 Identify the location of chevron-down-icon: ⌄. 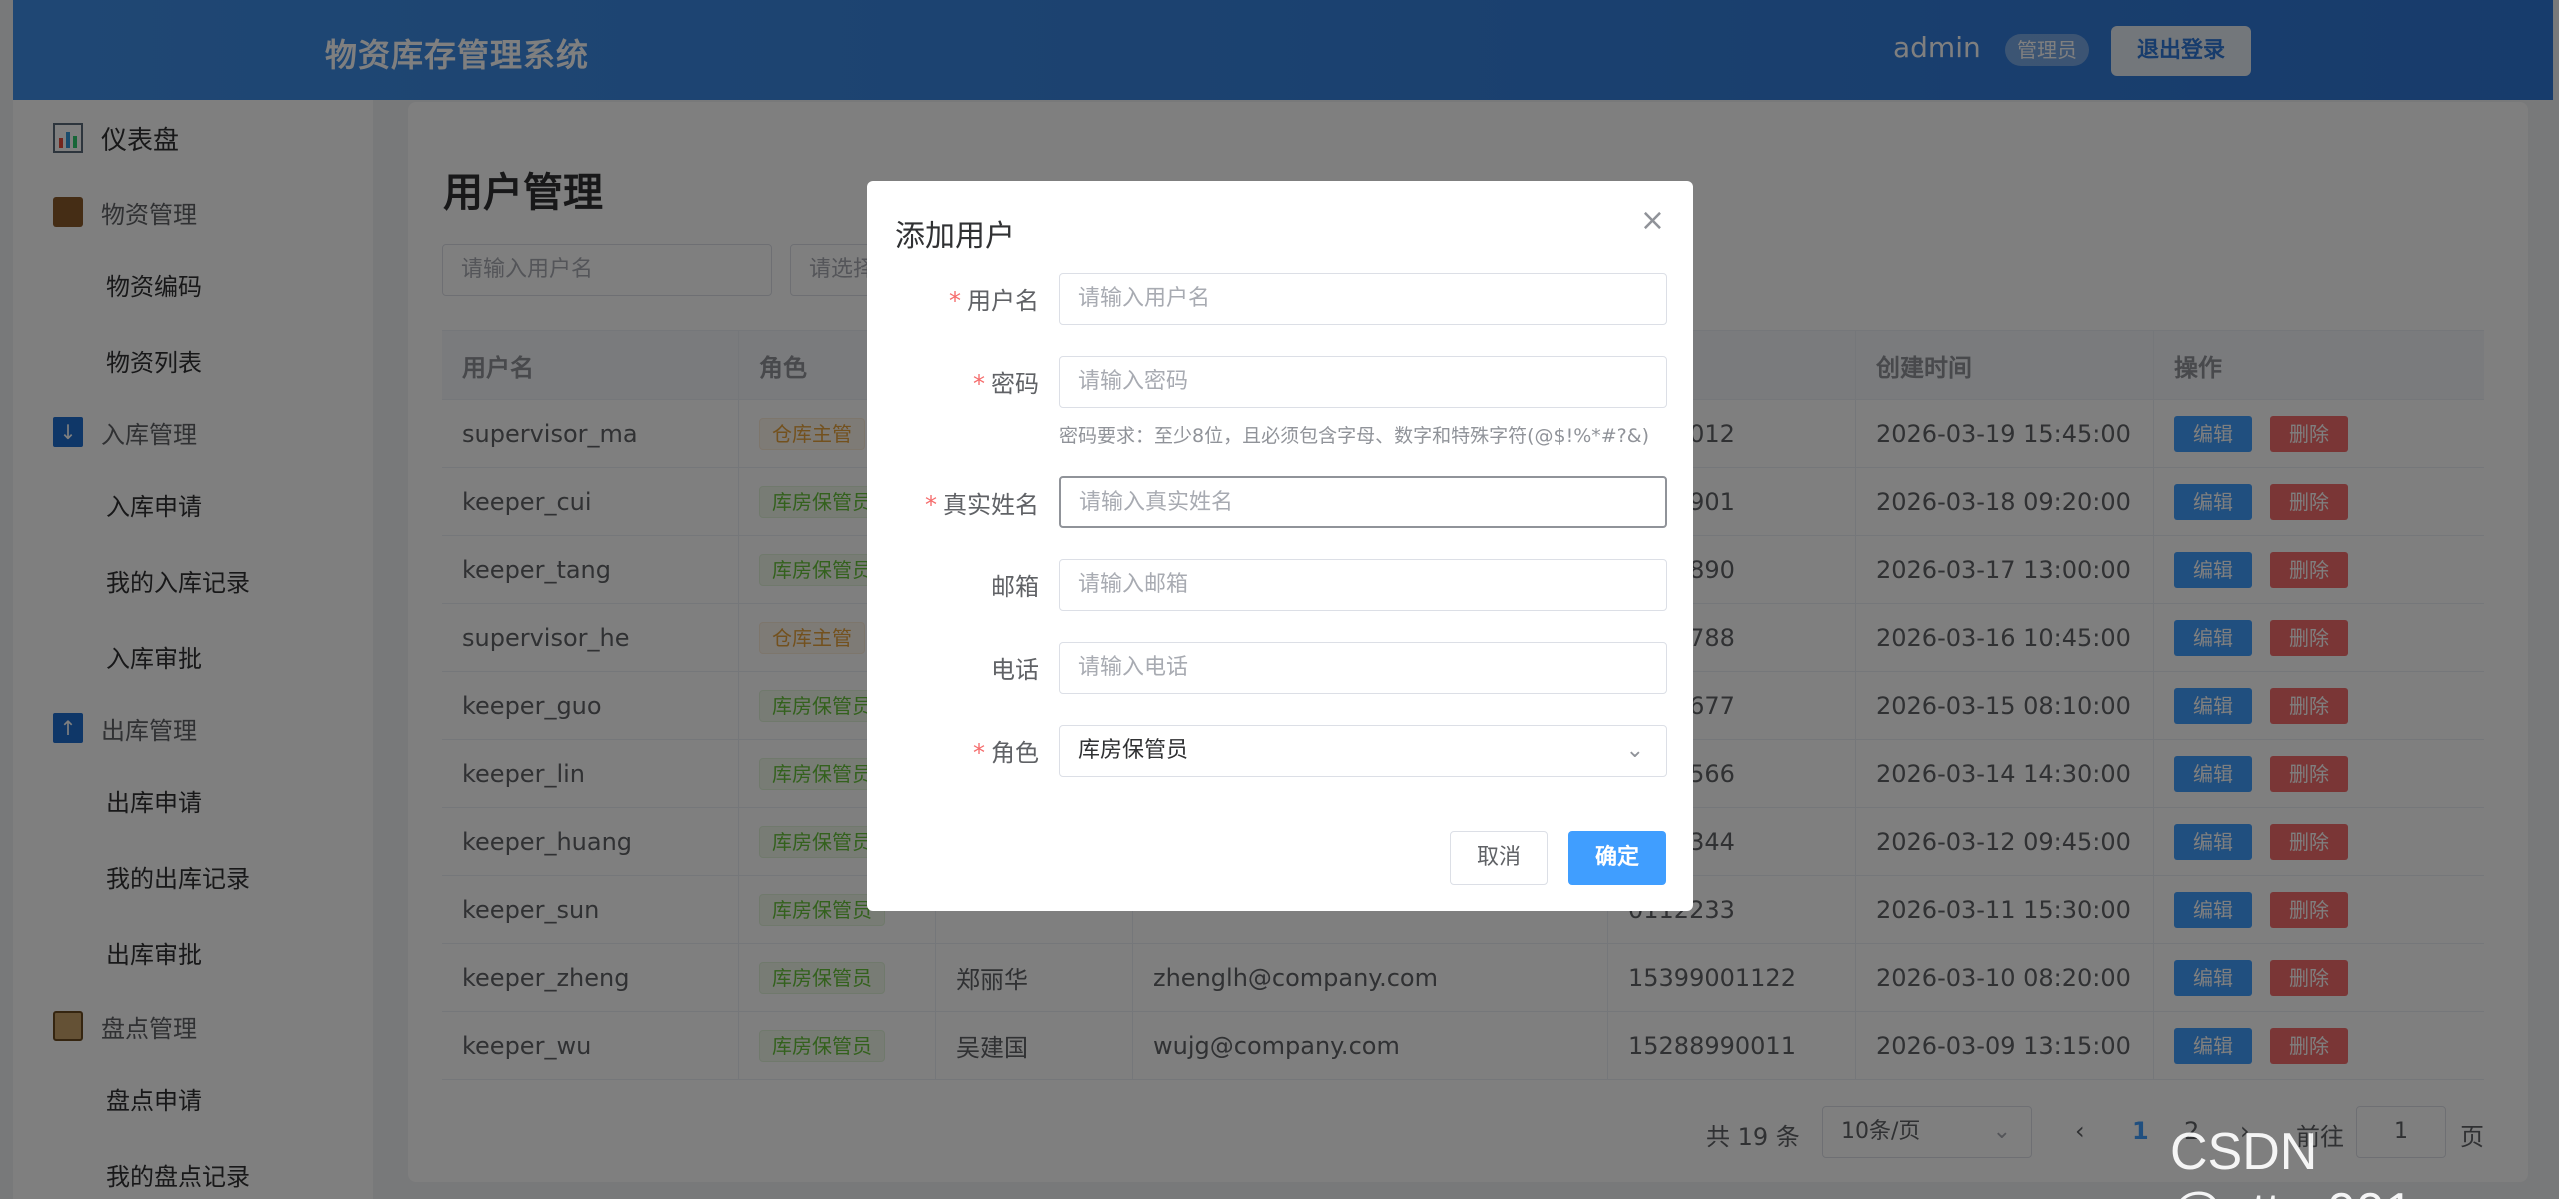
(1634, 750).